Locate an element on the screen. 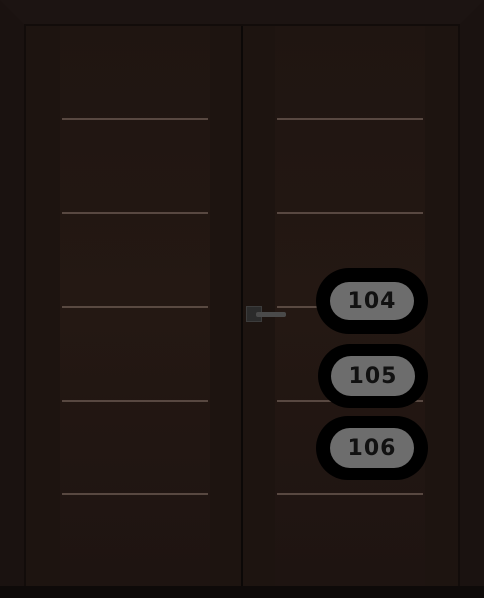 This screenshot has width=484, height=598. badge-104: 104 is located at coordinates (372, 301).